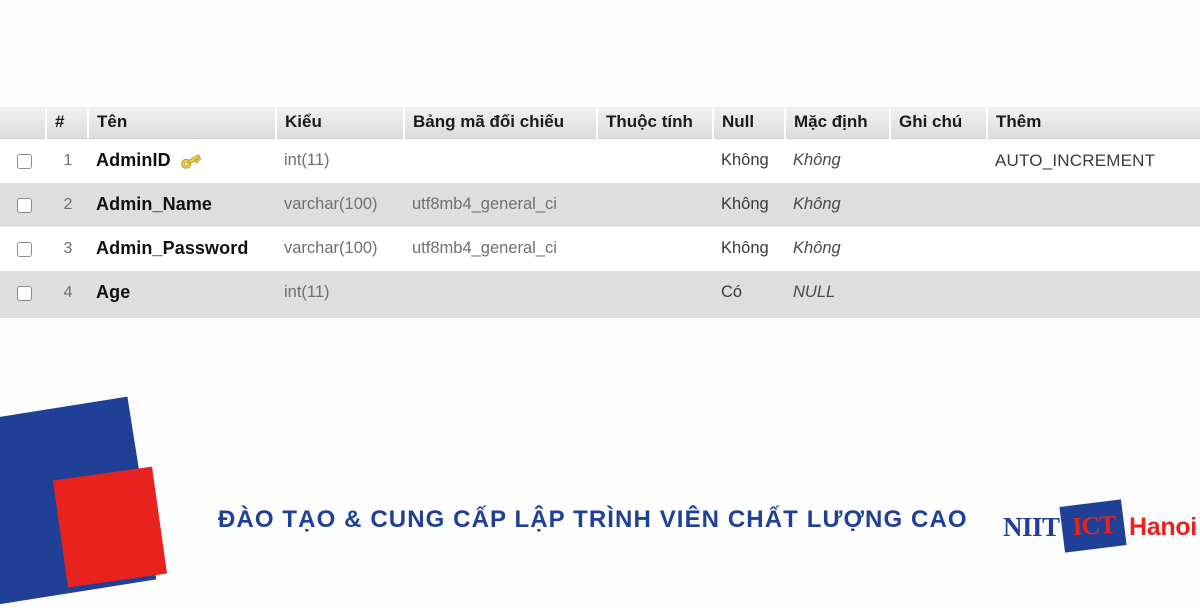 This screenshot has height=608, width=1200. I want to click on column-header-attributes: Thuộc tính, so click(655, 123).